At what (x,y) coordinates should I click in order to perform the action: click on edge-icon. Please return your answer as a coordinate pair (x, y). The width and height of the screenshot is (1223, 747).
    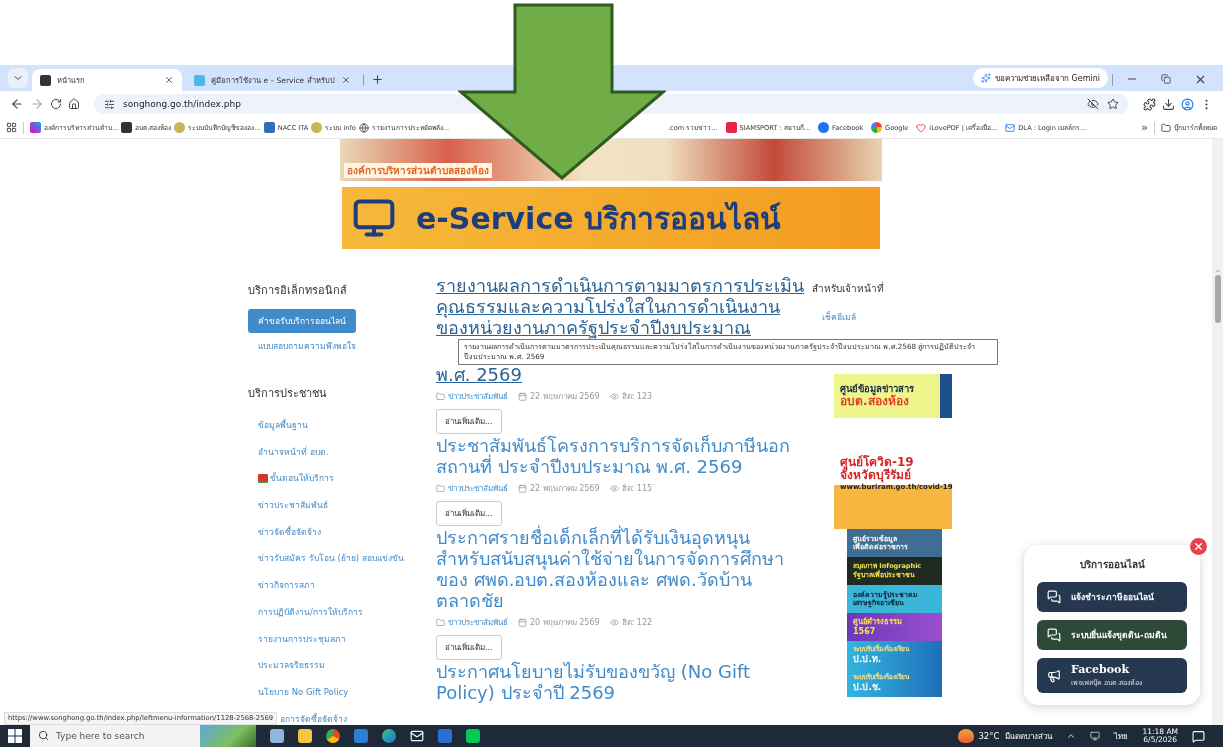
    Looking at the image, I should click on (389, 736).